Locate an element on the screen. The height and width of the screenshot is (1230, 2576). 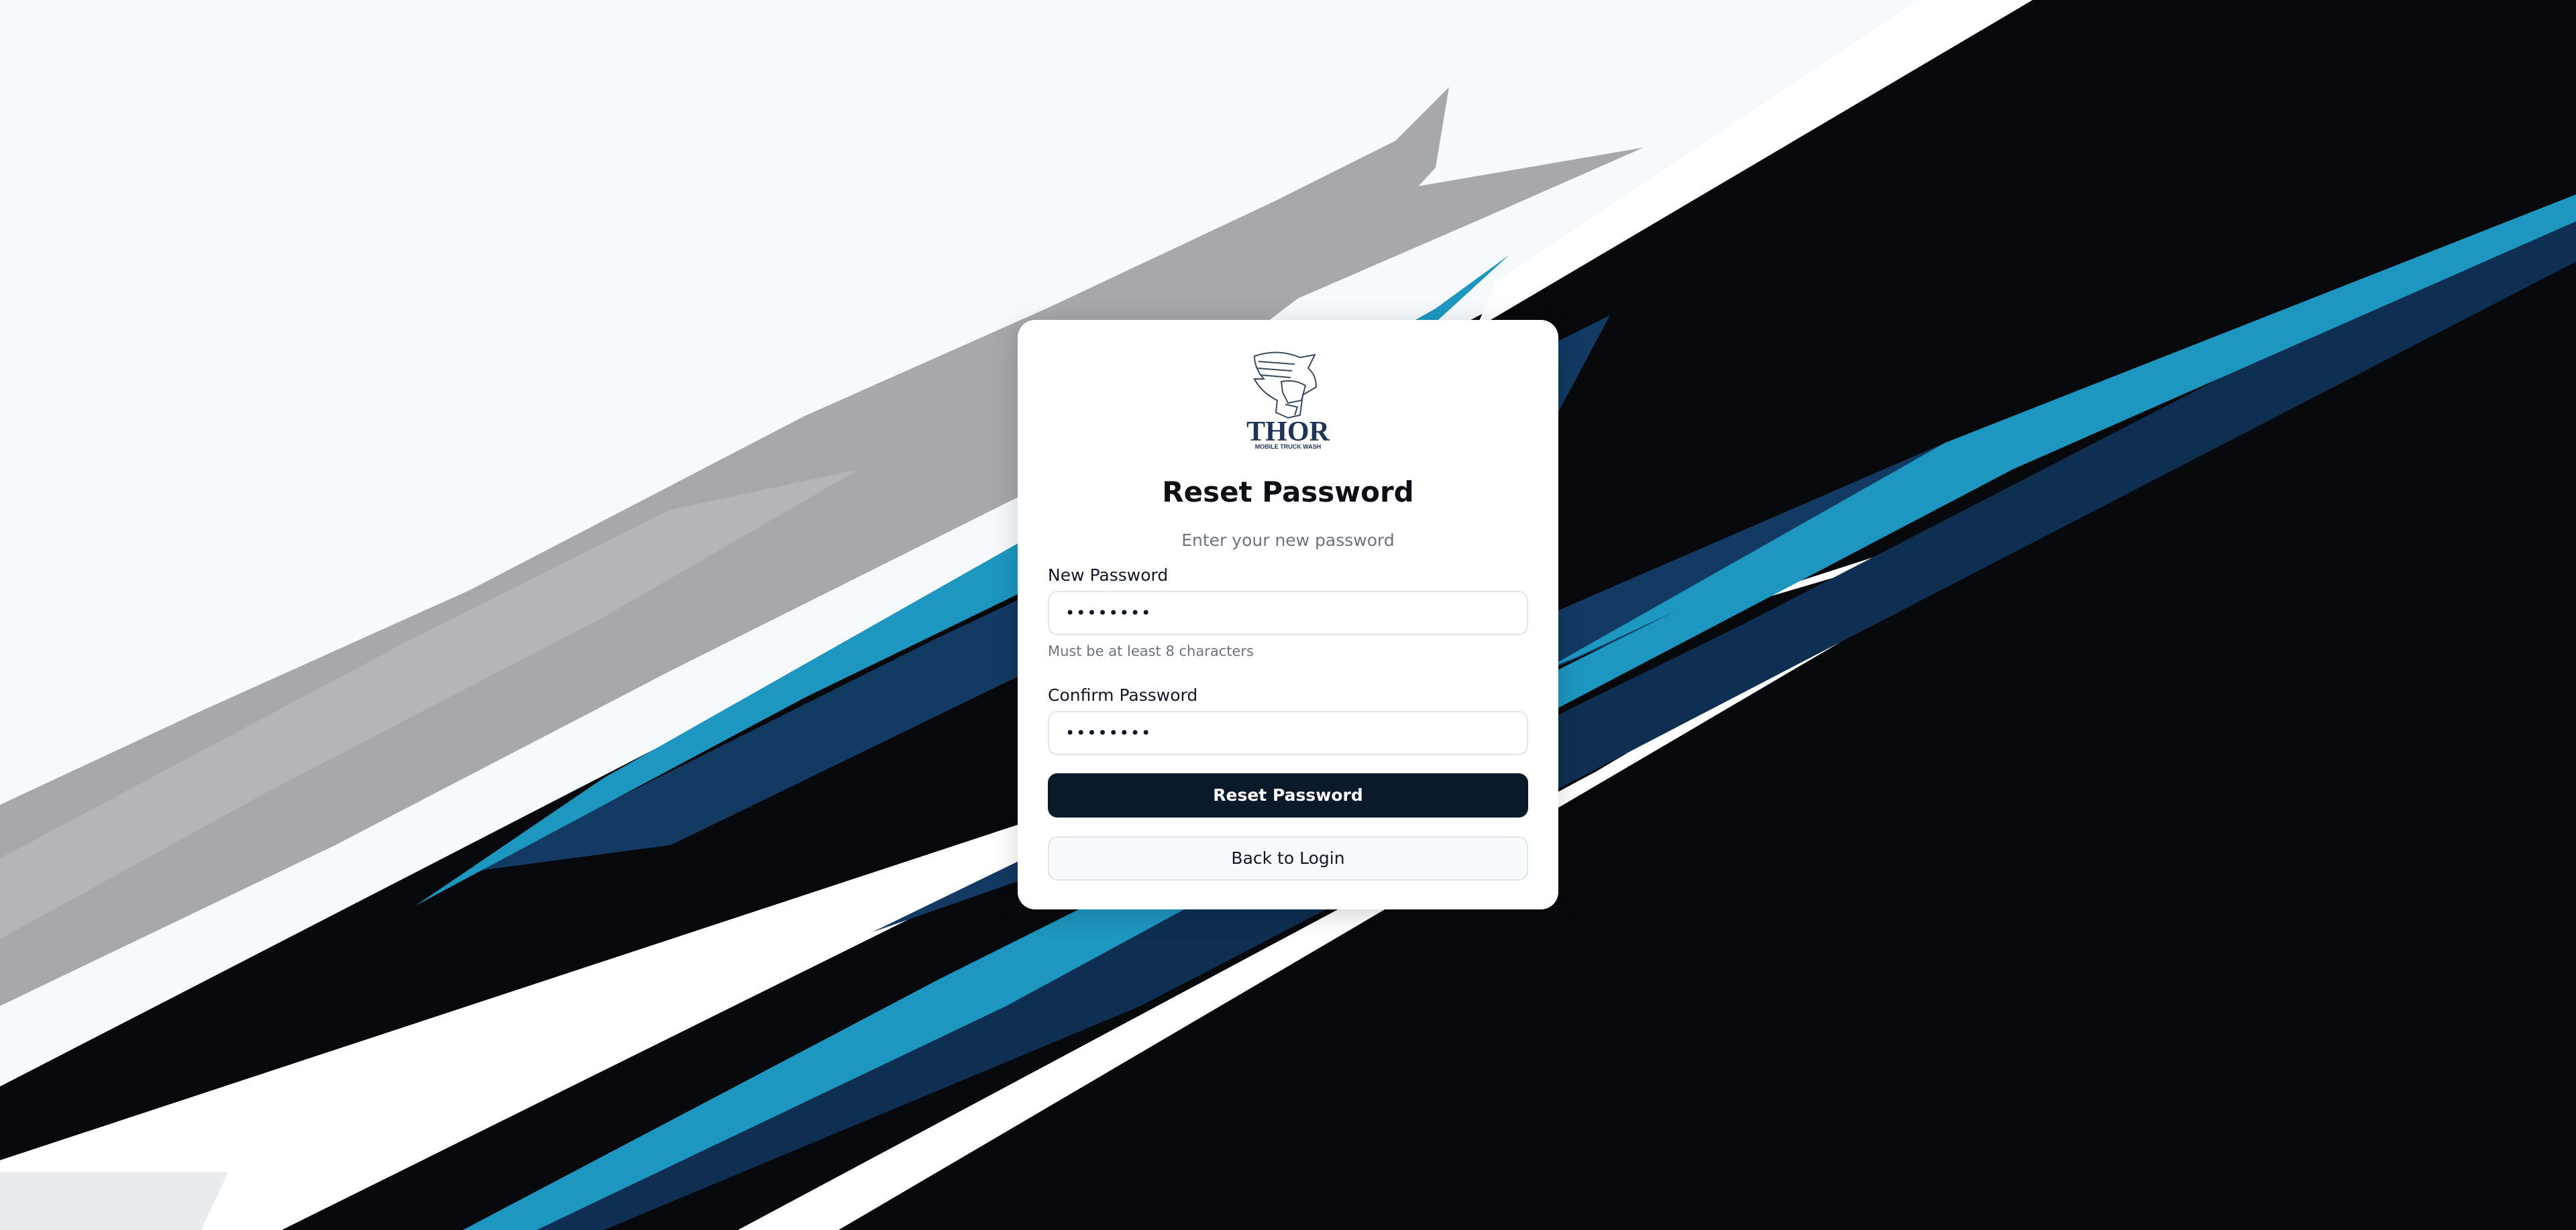
viking-helmet-icon is located at coordinates (1285, 385).